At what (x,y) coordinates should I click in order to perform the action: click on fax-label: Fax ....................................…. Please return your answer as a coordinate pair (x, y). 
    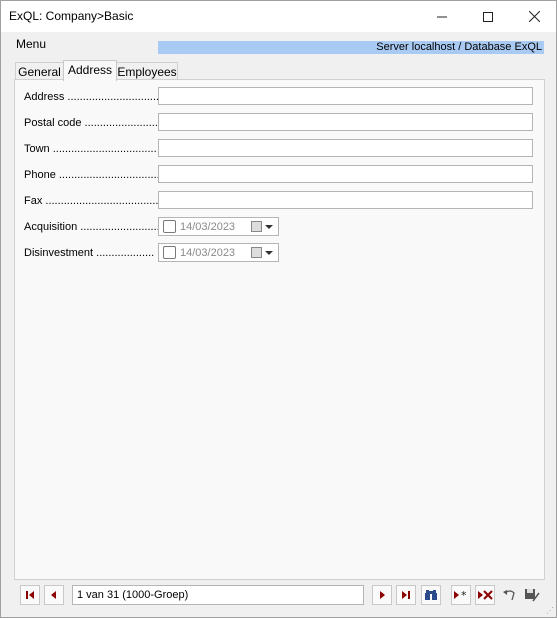
    Looking at the image, I should click on (93, 201).